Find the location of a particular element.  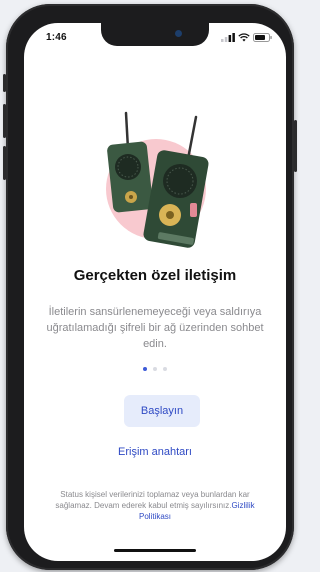

start-button: Başlayın is located at coordinates (162, 411).